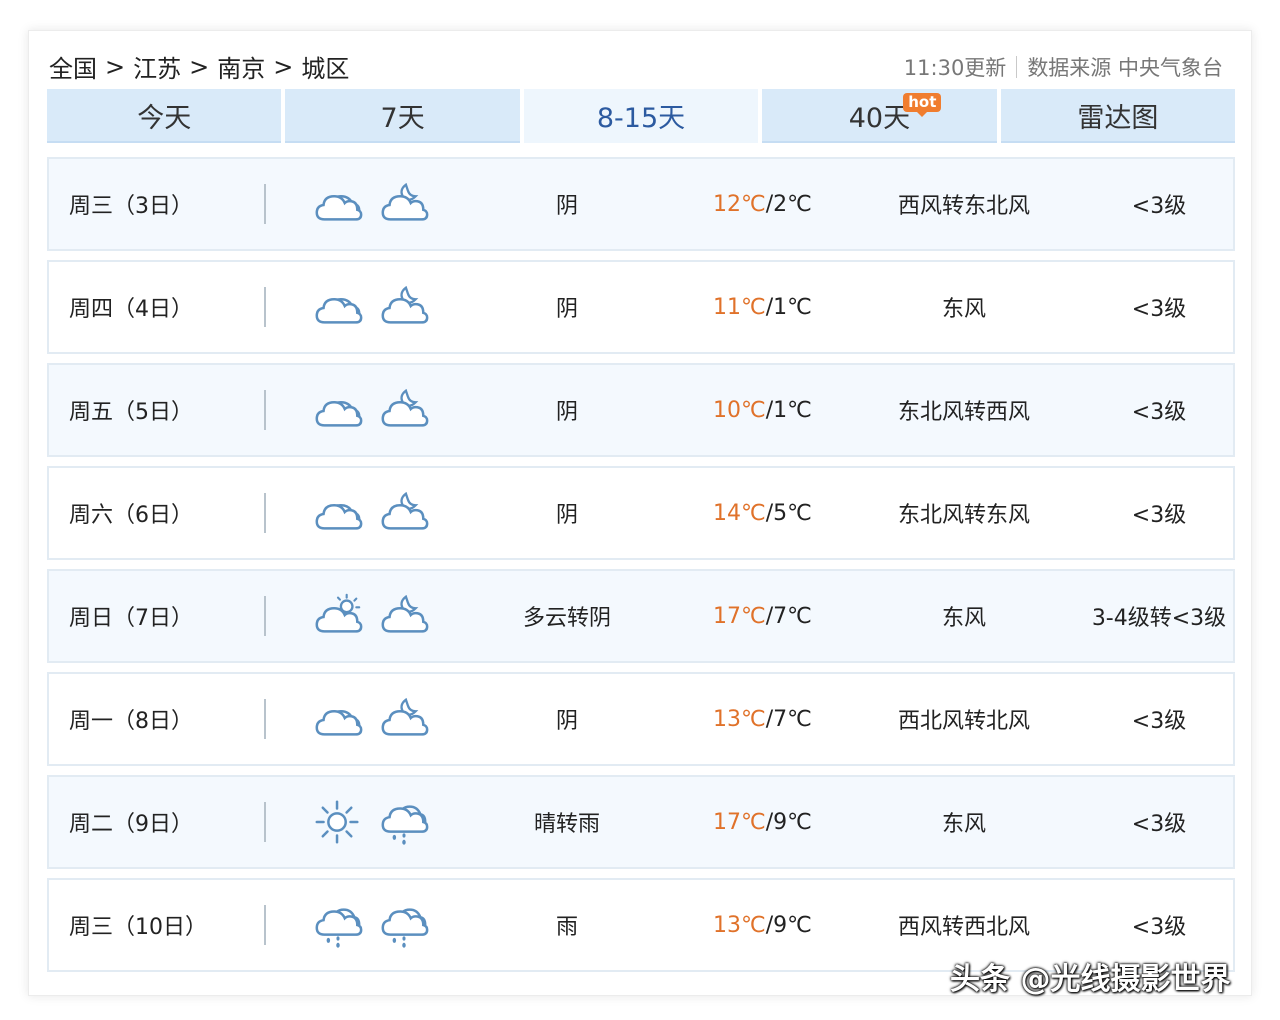 The height and width of the screenshot is (1020, 1280). What do you see at coordinates (566, 618) in the screenshot?
I see `condition-text: 多云转阴` at bounding box center [566, 618].